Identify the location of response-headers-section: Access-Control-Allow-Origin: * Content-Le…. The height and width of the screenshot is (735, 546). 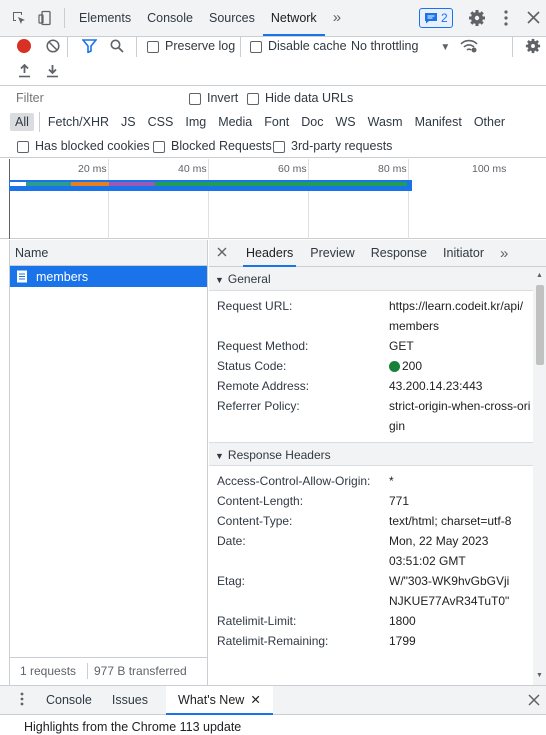
(371, 558).